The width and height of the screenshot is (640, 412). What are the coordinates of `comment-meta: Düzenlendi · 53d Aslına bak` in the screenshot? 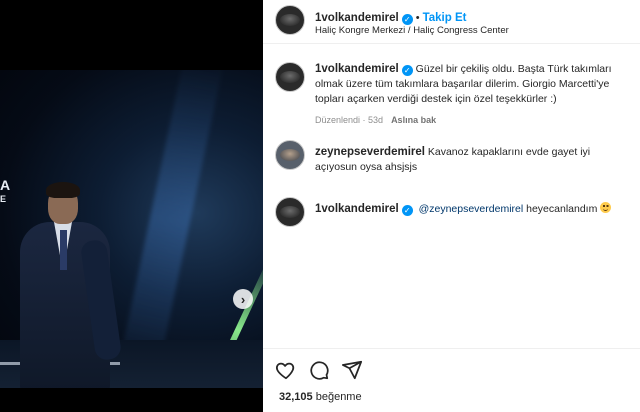 It's located at (376, 120).